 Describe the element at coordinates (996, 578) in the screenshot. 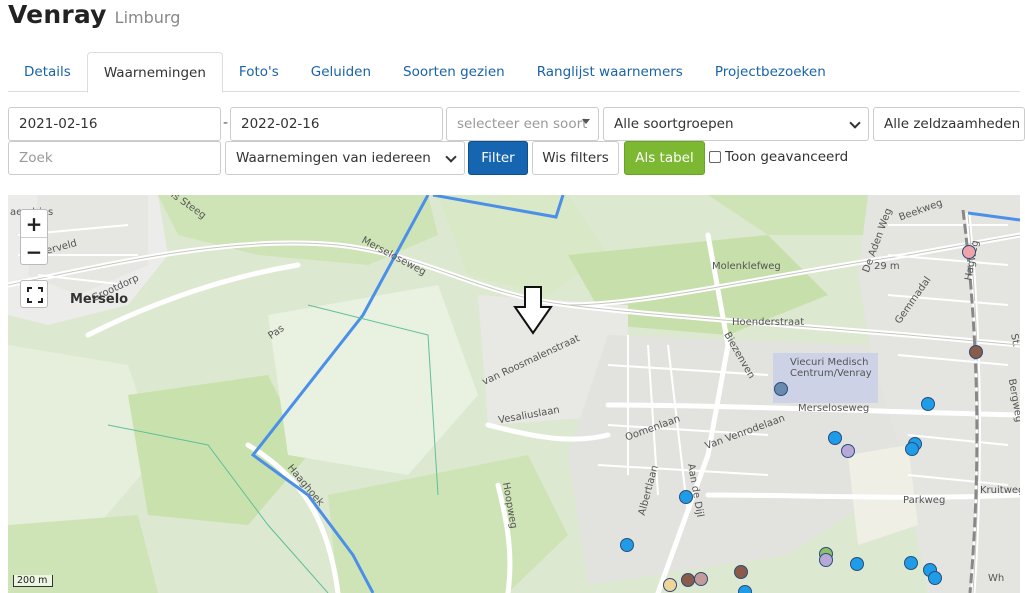

I see `street-label: Wh` at that location.